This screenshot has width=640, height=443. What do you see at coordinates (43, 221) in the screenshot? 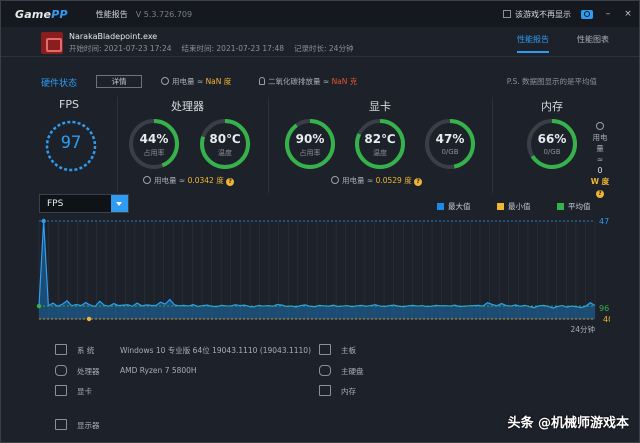
I see `max-marker` at bounding box center [43, 221].